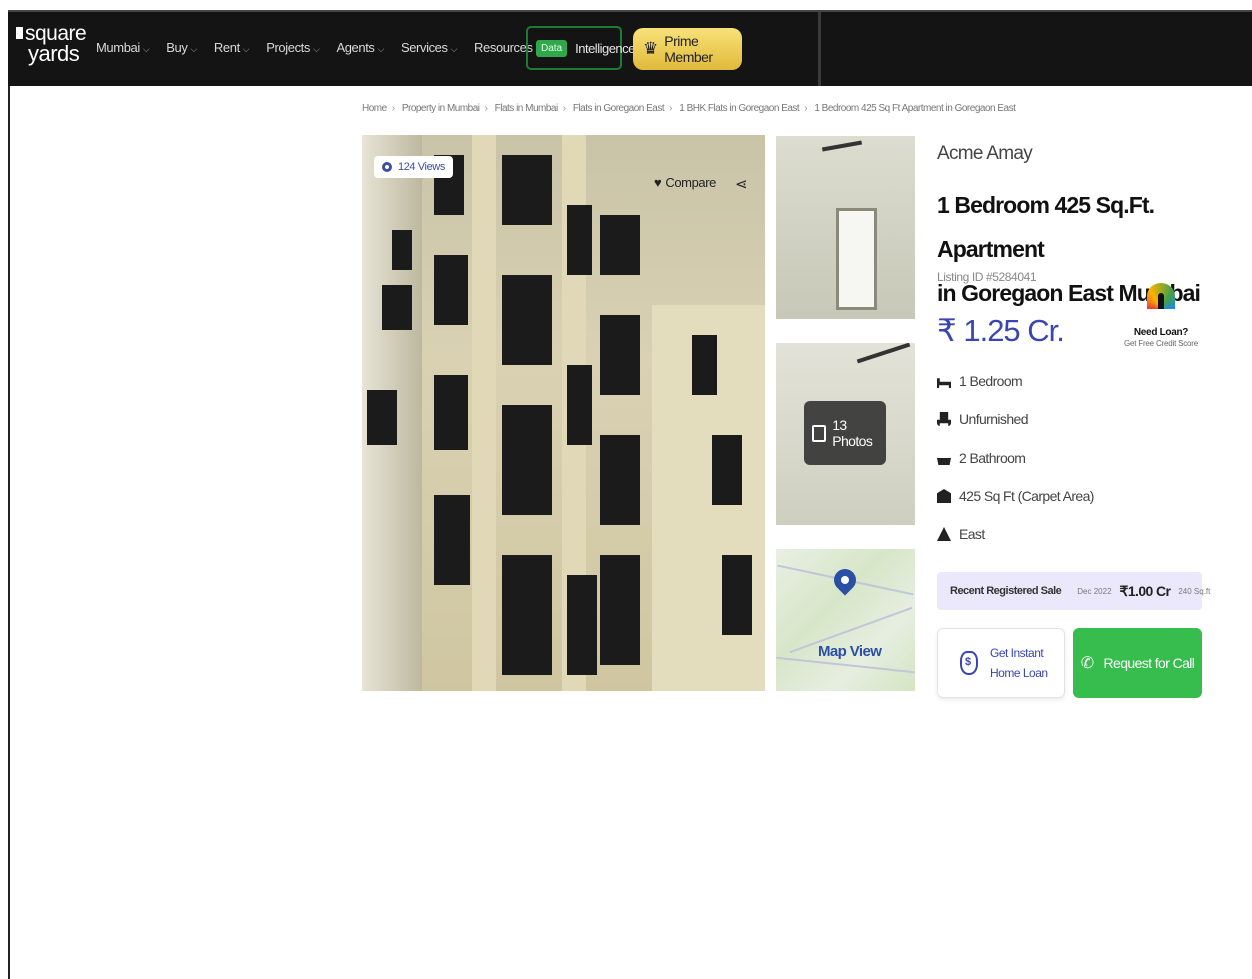 The image size is (1252, 979). Describe the element at coordinates (177, 47) in the screenshot. I see `nav-item-label: Buy` at that location.